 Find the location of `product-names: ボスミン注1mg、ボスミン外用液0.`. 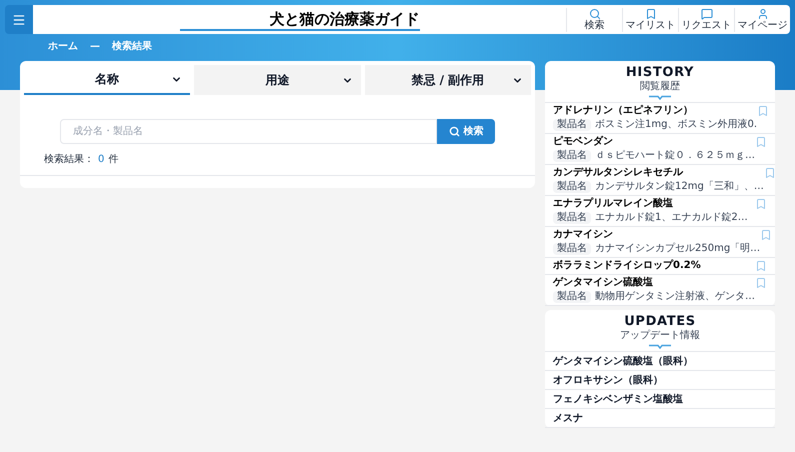

product-names: ボスミン注1mg、ボスミン外用液0. is located at coordinates (676, 125).